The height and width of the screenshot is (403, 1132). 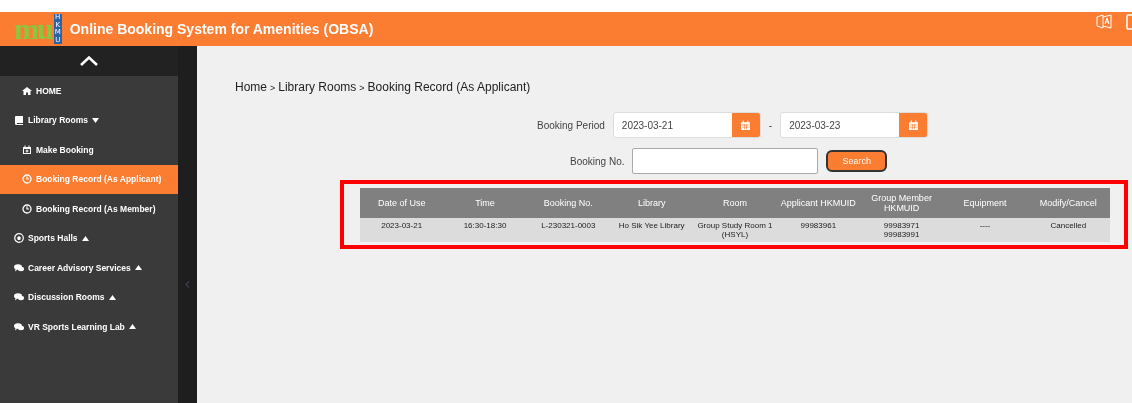 What do you see at coordinates (686, 125) in the screenshot?
I see `date-field: 2023-03-21` at bounding box center [686, 125].